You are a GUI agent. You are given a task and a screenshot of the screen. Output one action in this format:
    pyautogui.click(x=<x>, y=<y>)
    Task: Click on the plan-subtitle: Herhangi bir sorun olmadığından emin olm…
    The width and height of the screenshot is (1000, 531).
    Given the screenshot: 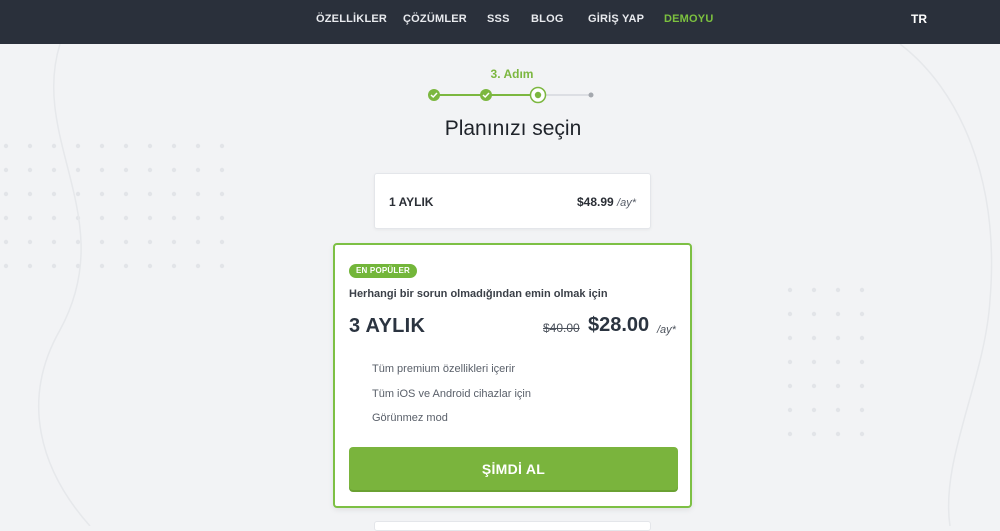 What is the action you would take?
    pyautogui.click(x=478, y=294)
    